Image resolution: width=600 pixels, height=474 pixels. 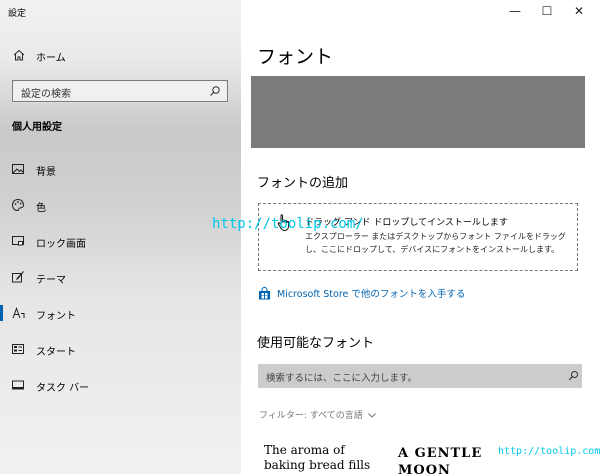 What do you see at coordinates (264, 292) in the screenshot?
I see `store-bag-icon` at bounding box center [264, 292].